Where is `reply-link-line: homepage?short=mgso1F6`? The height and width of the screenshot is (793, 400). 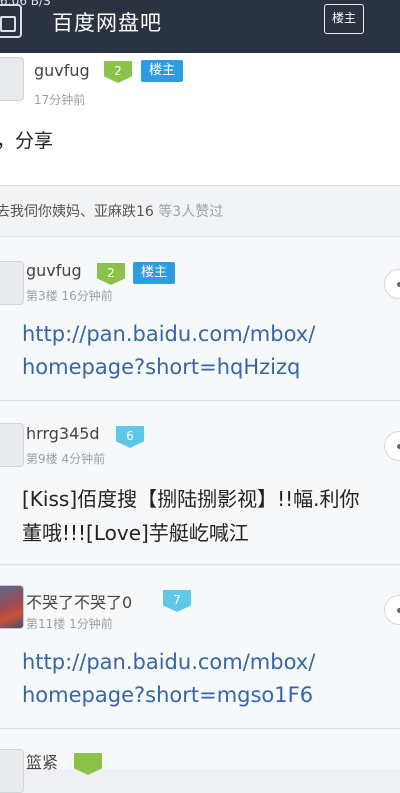
reply-link-line: homepage?short=mgso1F6 is located at coordinates (168, 695).